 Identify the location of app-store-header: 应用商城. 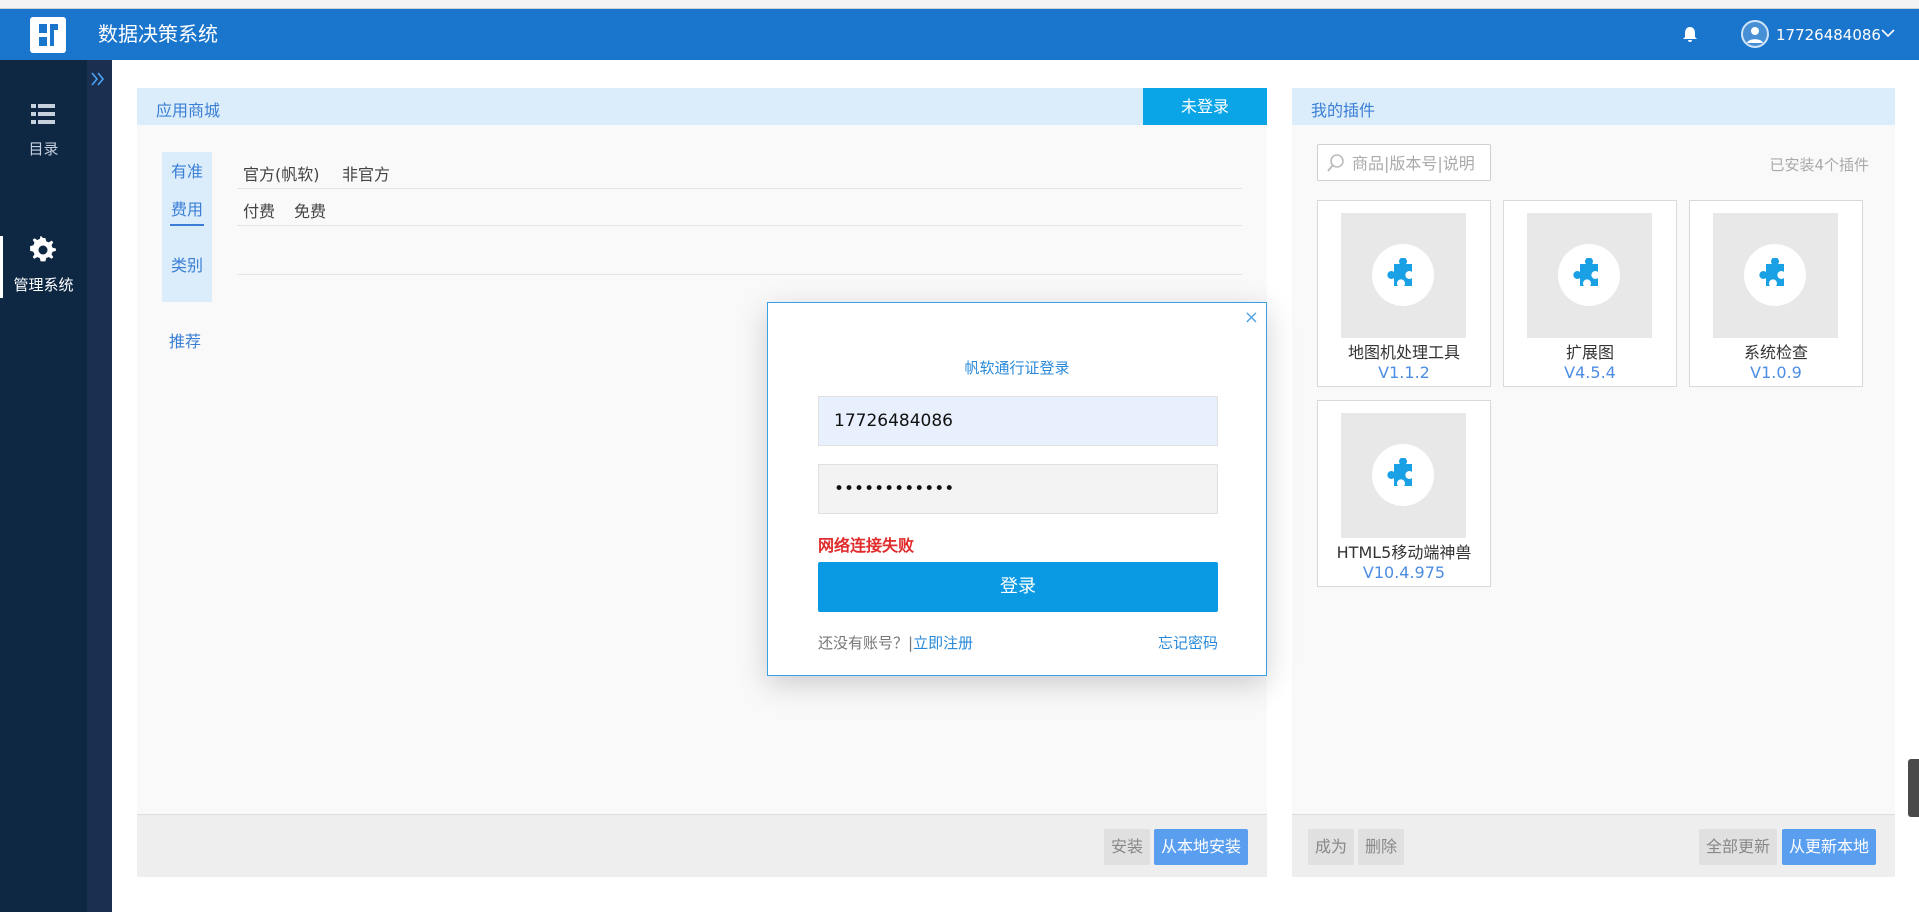
(640, 106).